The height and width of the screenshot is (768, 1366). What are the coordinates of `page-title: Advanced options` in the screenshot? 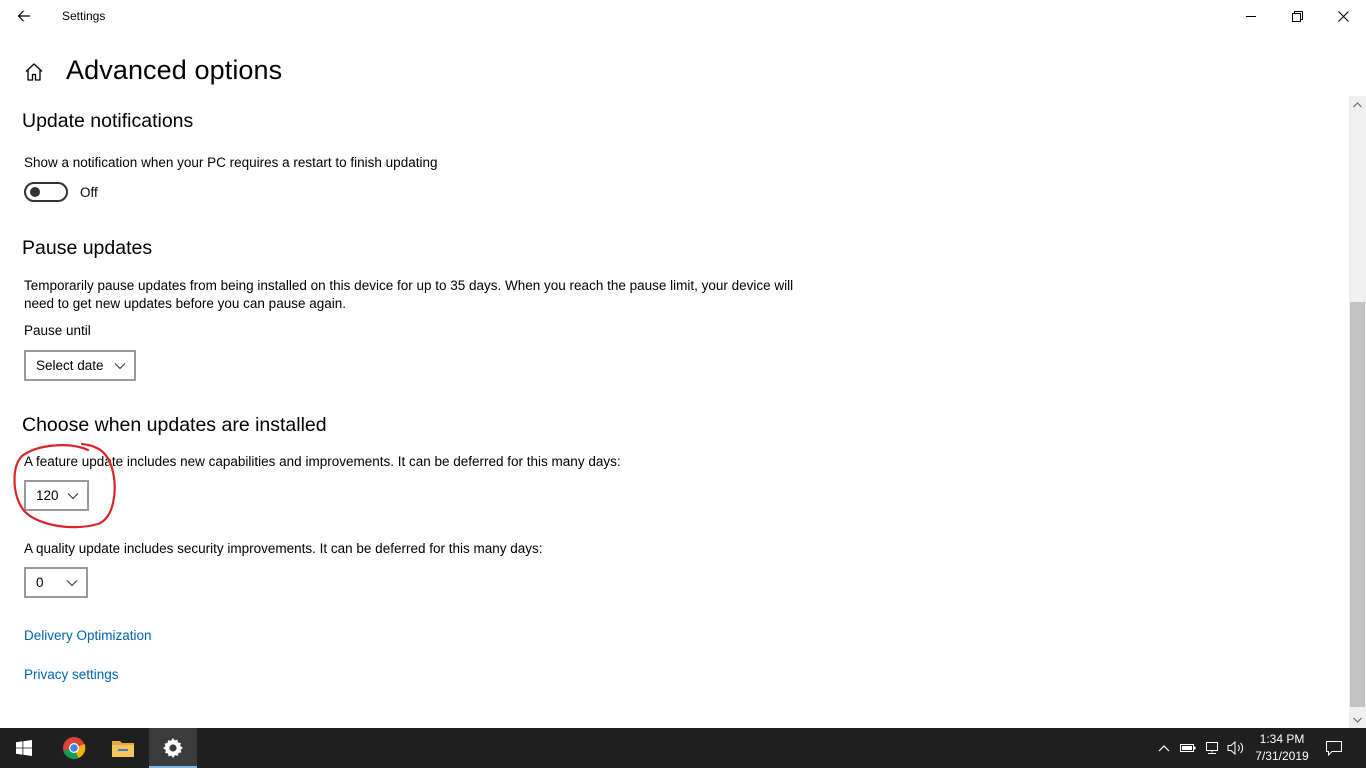 It's located at (174, 70).